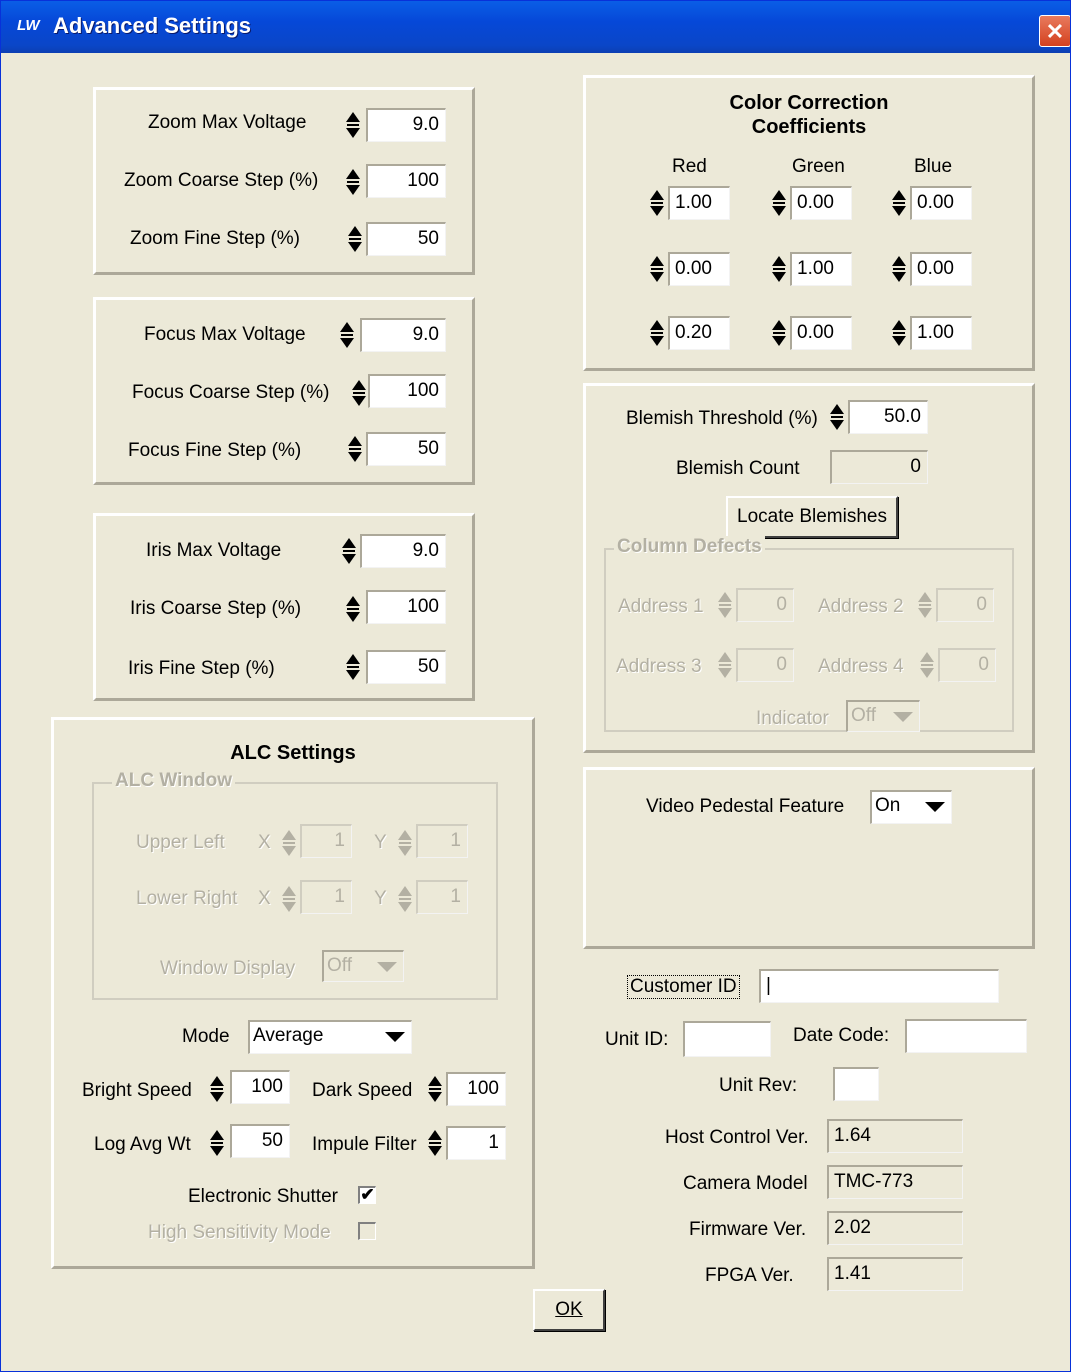  I want to click on high-sensitivity-checkbox, so click(367, 1231).